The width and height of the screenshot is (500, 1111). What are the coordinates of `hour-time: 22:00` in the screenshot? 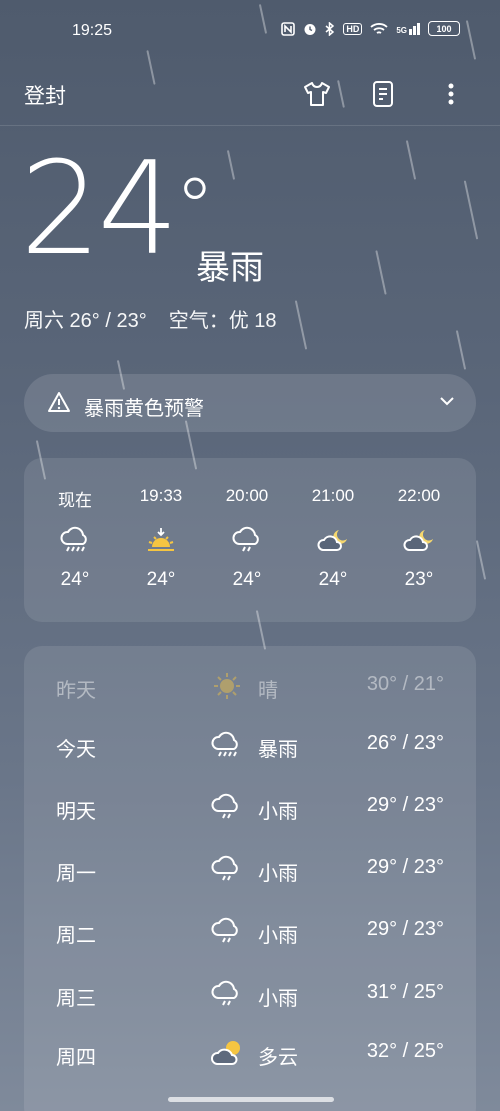 It's located at (419, 495).